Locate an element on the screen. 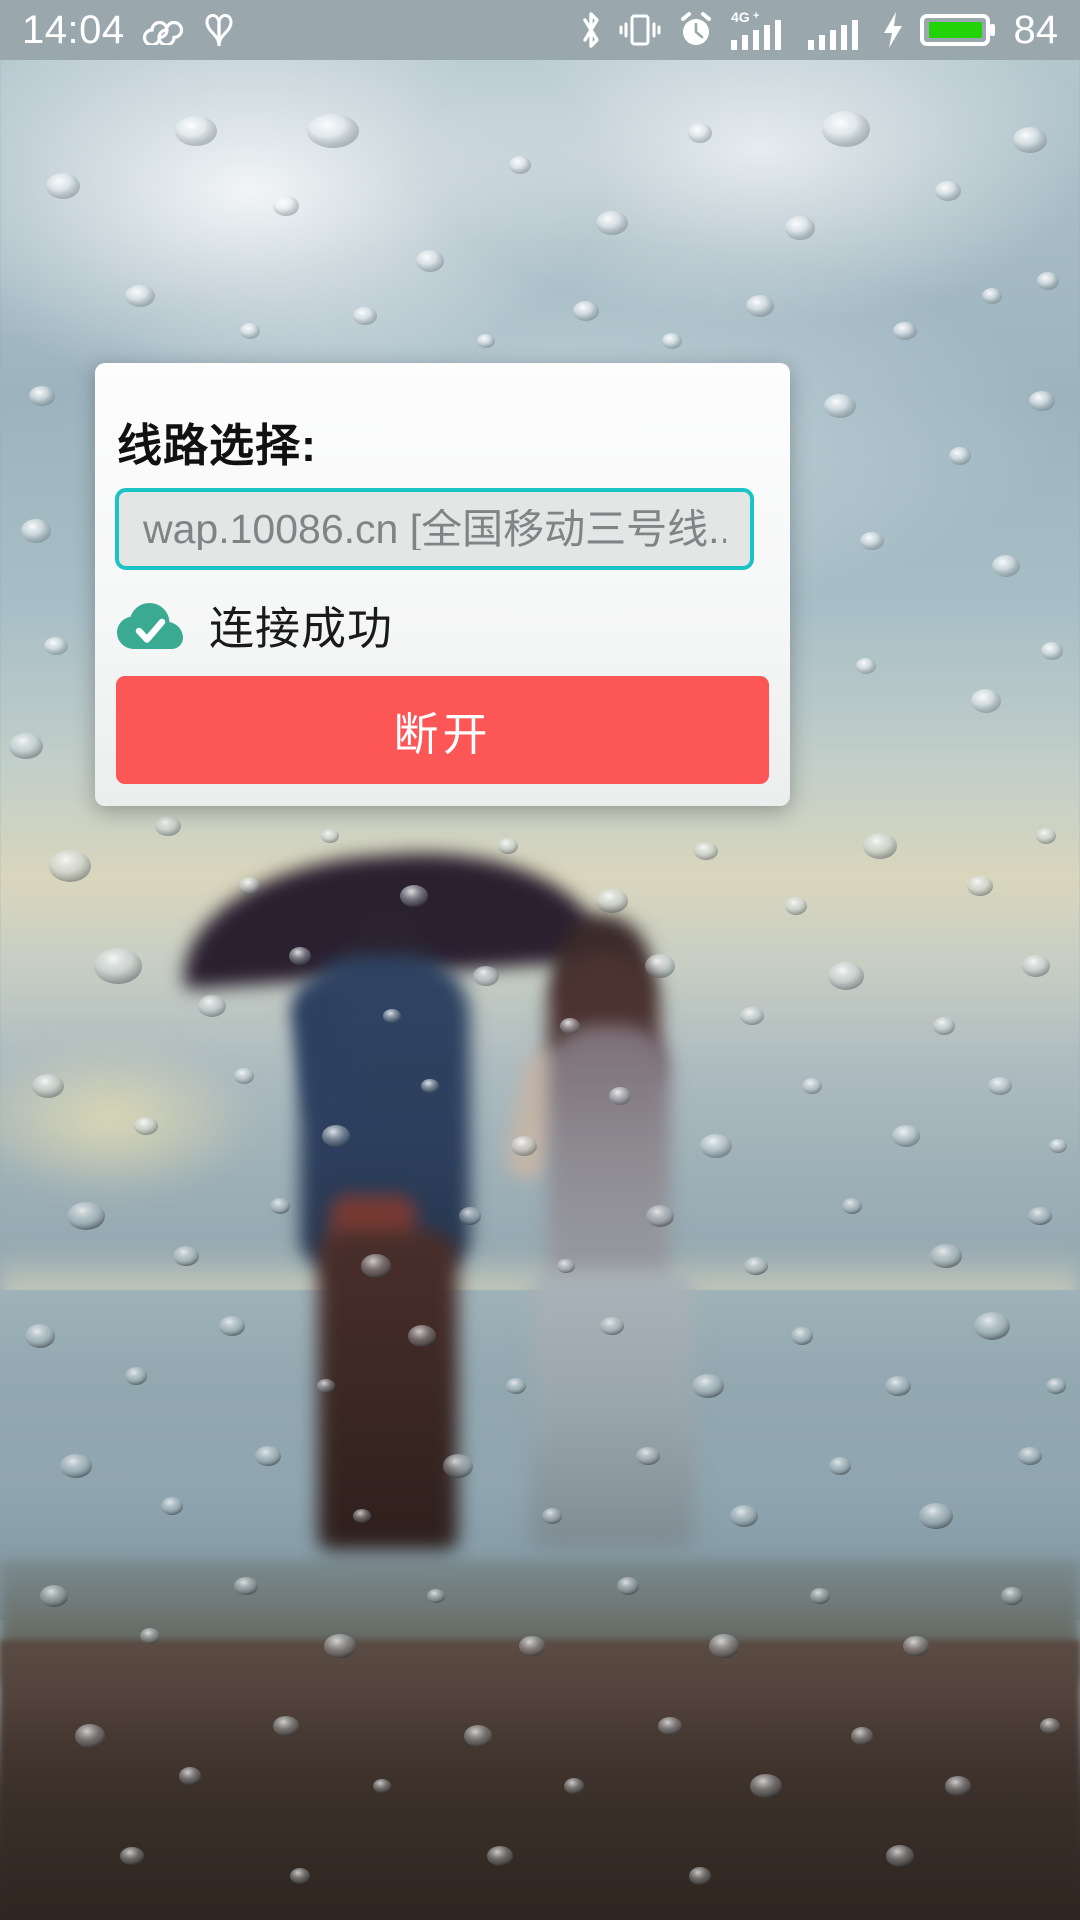 The height and width of the screenshot is (1920, 1080). wallpaper-sun-glow is located at coordinates (130, 1120).